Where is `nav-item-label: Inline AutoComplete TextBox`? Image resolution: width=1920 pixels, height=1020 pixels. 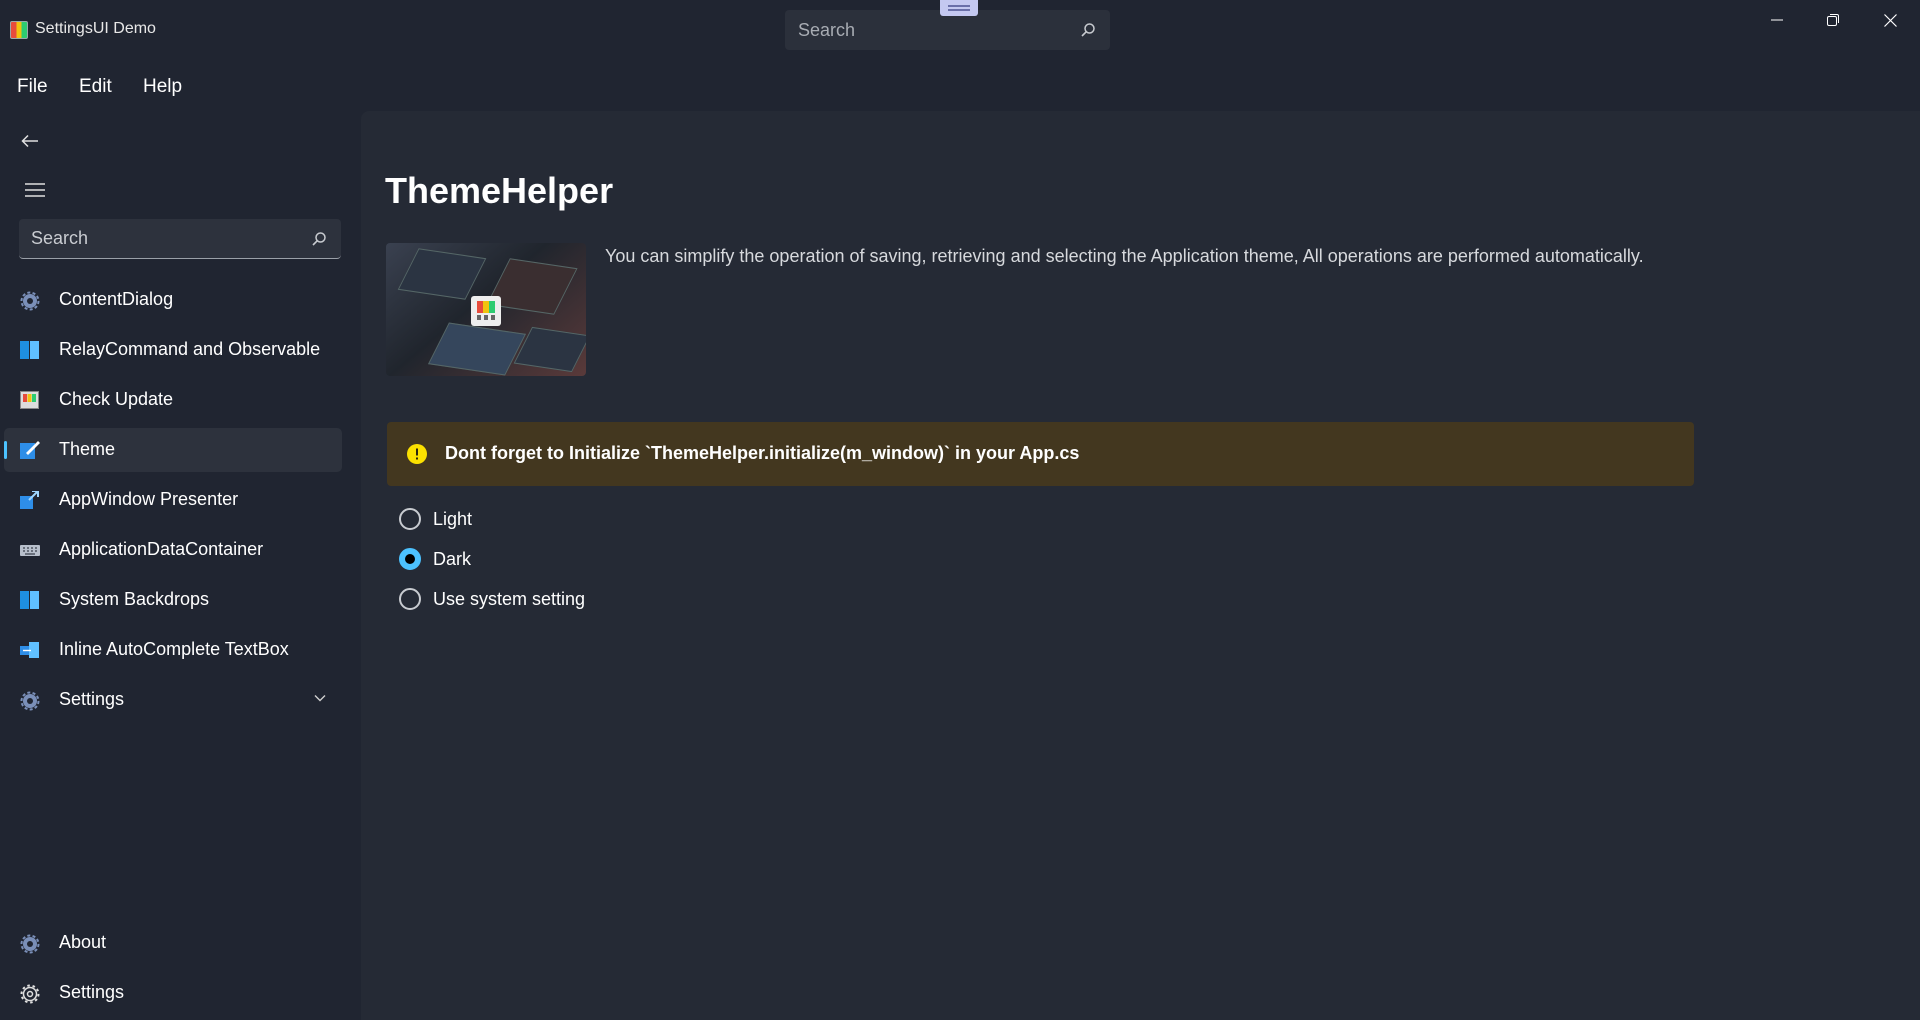
nav-item-label: Inline AutoComplete TextBox is located at coordinates (174, 649).